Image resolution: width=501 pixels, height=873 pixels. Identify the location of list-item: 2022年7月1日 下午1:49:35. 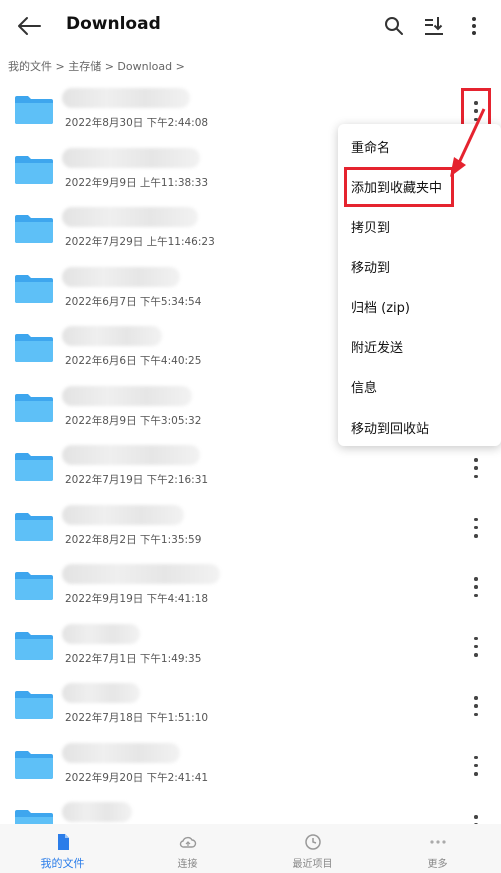
(250, 646).